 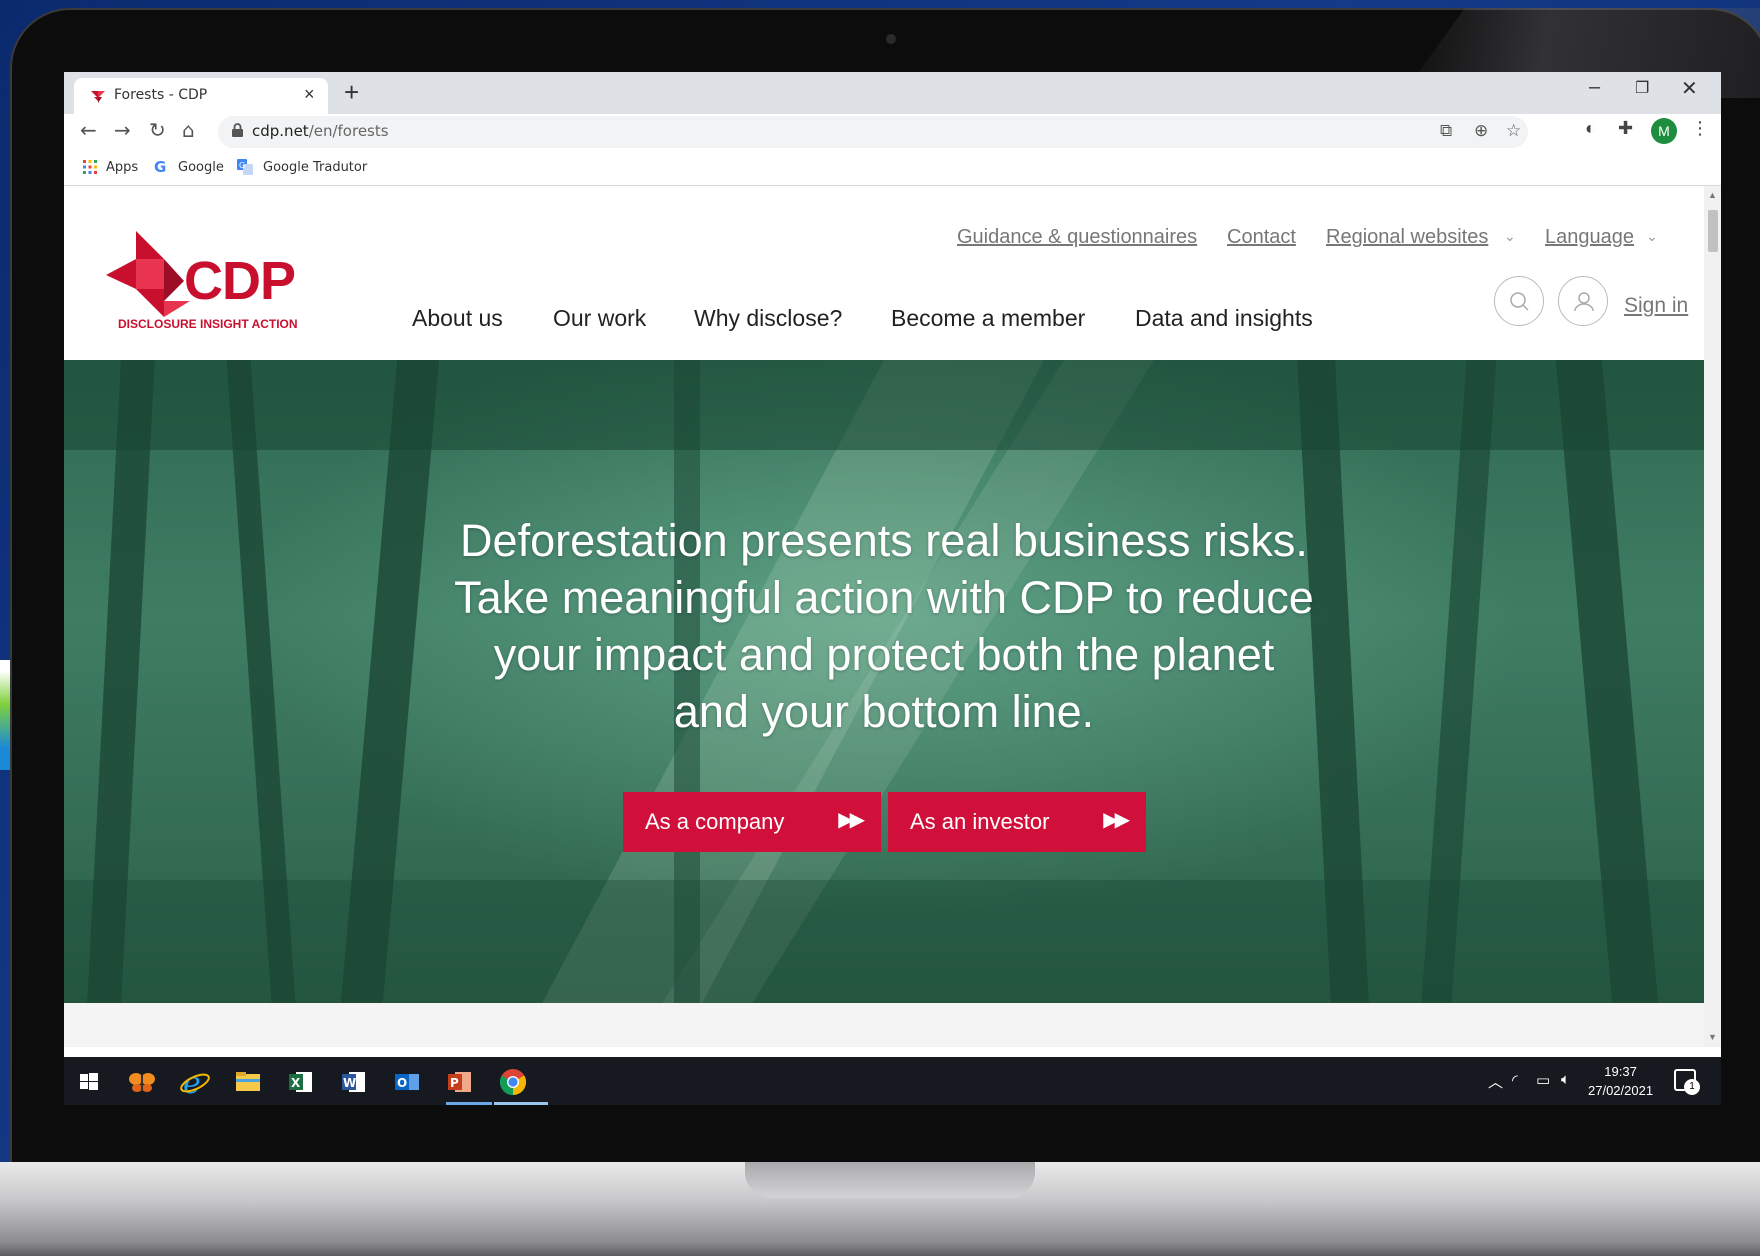 What do you see at coordinates (1689, 88) in the screenshot?
I see `close-window-button: ✕` at bounding box center [1689, 88].